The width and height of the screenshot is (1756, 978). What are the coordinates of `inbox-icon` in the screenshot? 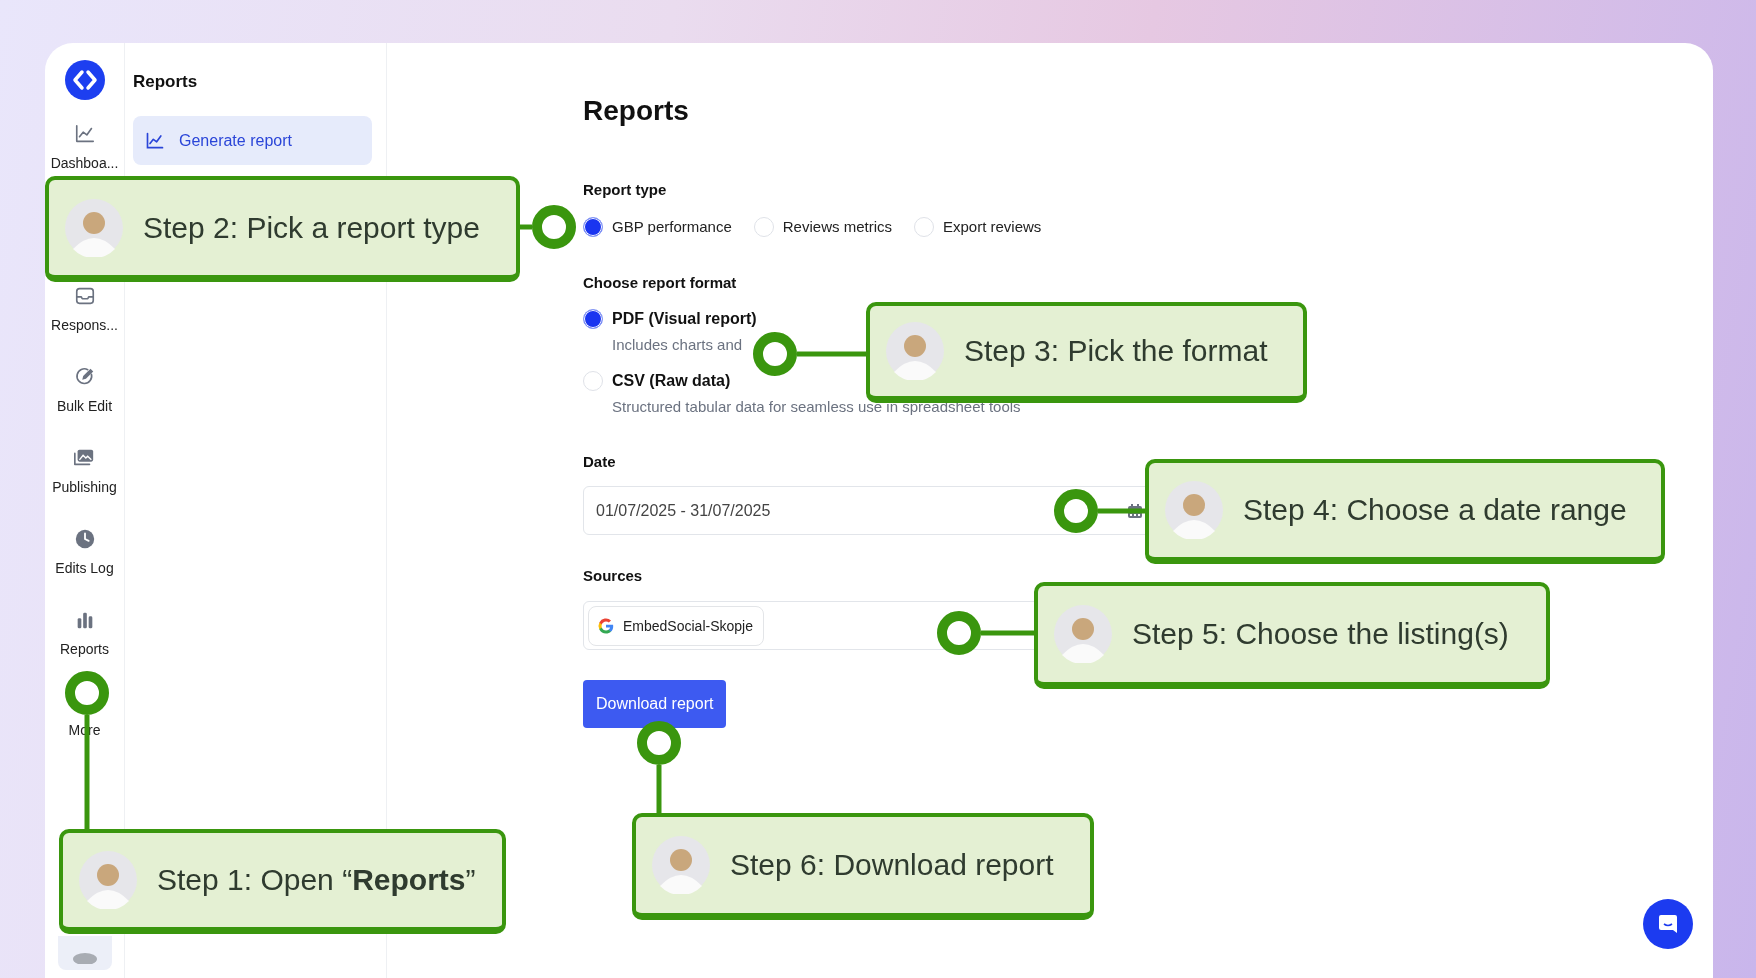 It's located at (84, 296).